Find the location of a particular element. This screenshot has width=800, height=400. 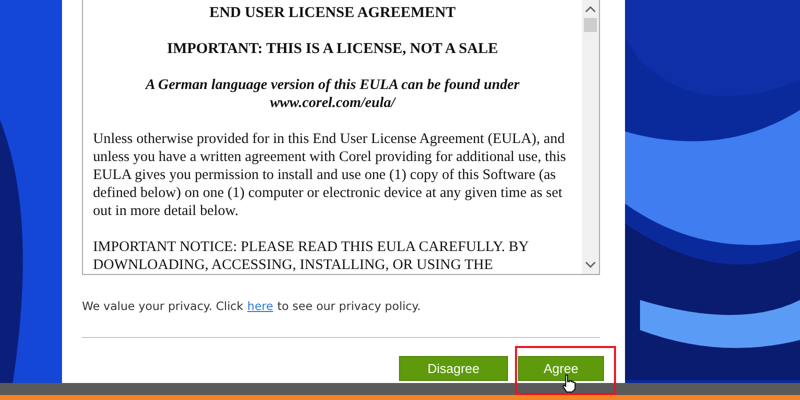

license-note: A German language version of this EULA can be found under www.corel.com/eula/ is located at coordinates (332, 94).